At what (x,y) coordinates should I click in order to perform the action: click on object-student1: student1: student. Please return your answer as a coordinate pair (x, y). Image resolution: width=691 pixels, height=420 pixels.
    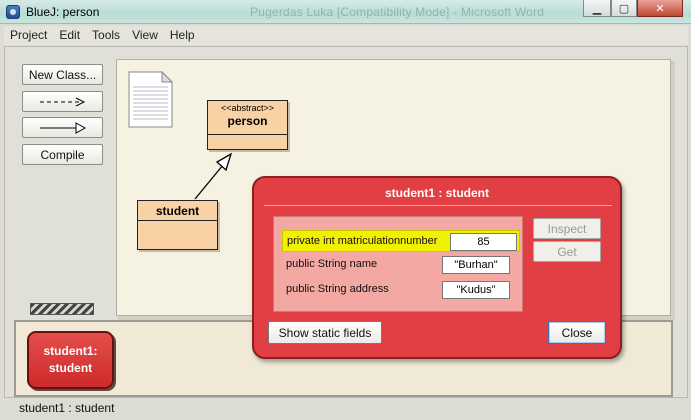
    Looking at the image, I should click on (70, 360).